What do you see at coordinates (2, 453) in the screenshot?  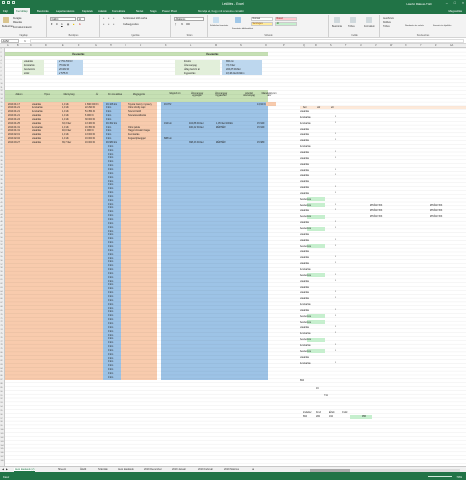 I see `row-number: 106` at bounding box center [2, 453].